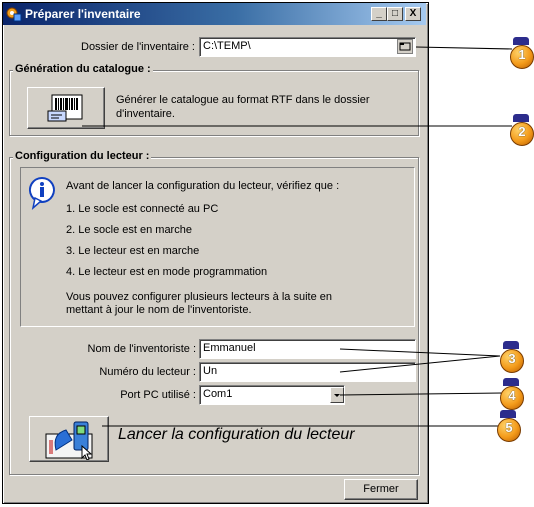 The height and width of the screenshot is (507, 534). I want to click on callout-number: 2, so click(522, 134).